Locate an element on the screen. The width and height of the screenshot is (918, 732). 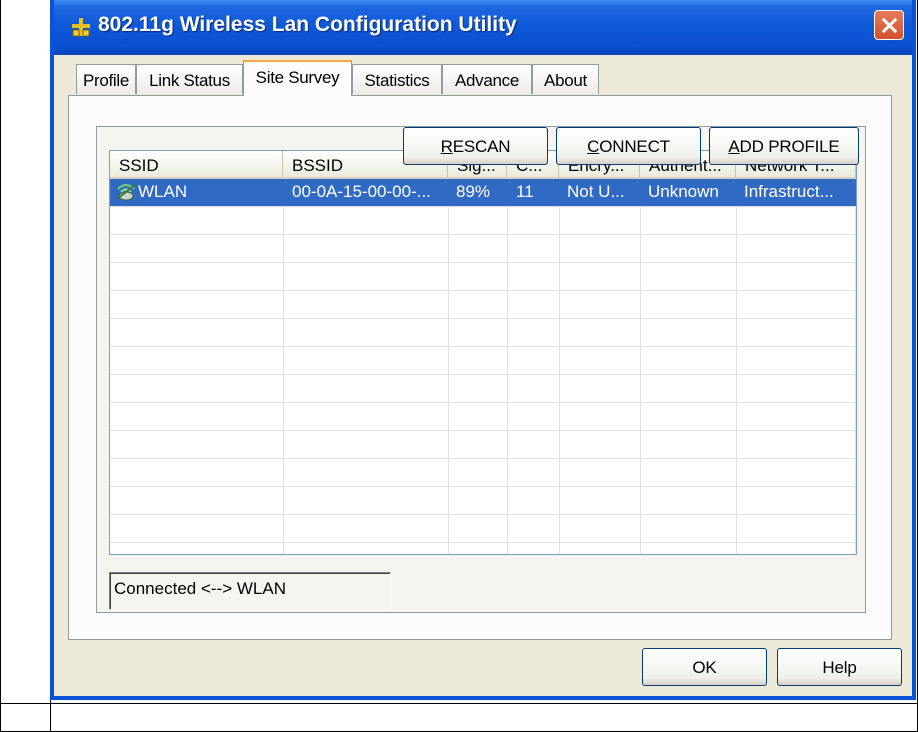
ok-button: OK is located at coordinates (704, 667).